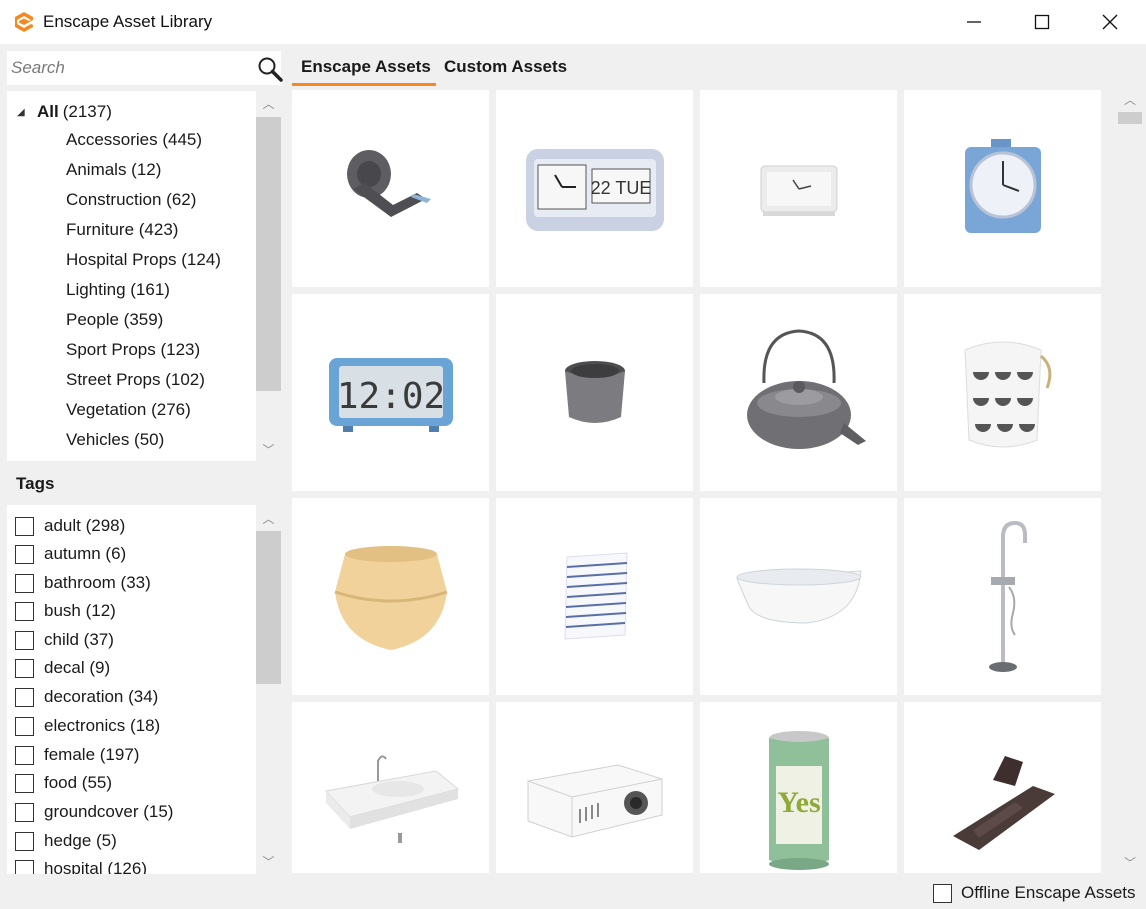 This screenshot has height=909, width=1146. I want to click on offline-checkbox, so click(942, 893).